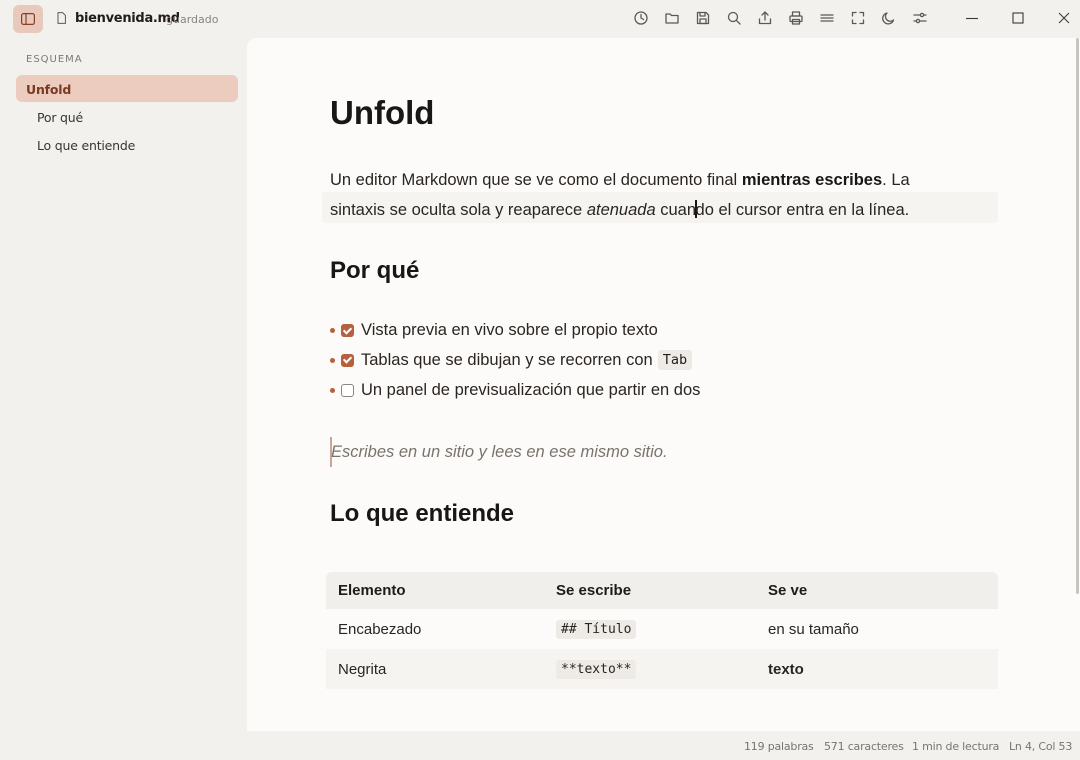 This screenshot has height=760, width=1080. I want to click on vertical-scrollbar, so click(1077, 316).